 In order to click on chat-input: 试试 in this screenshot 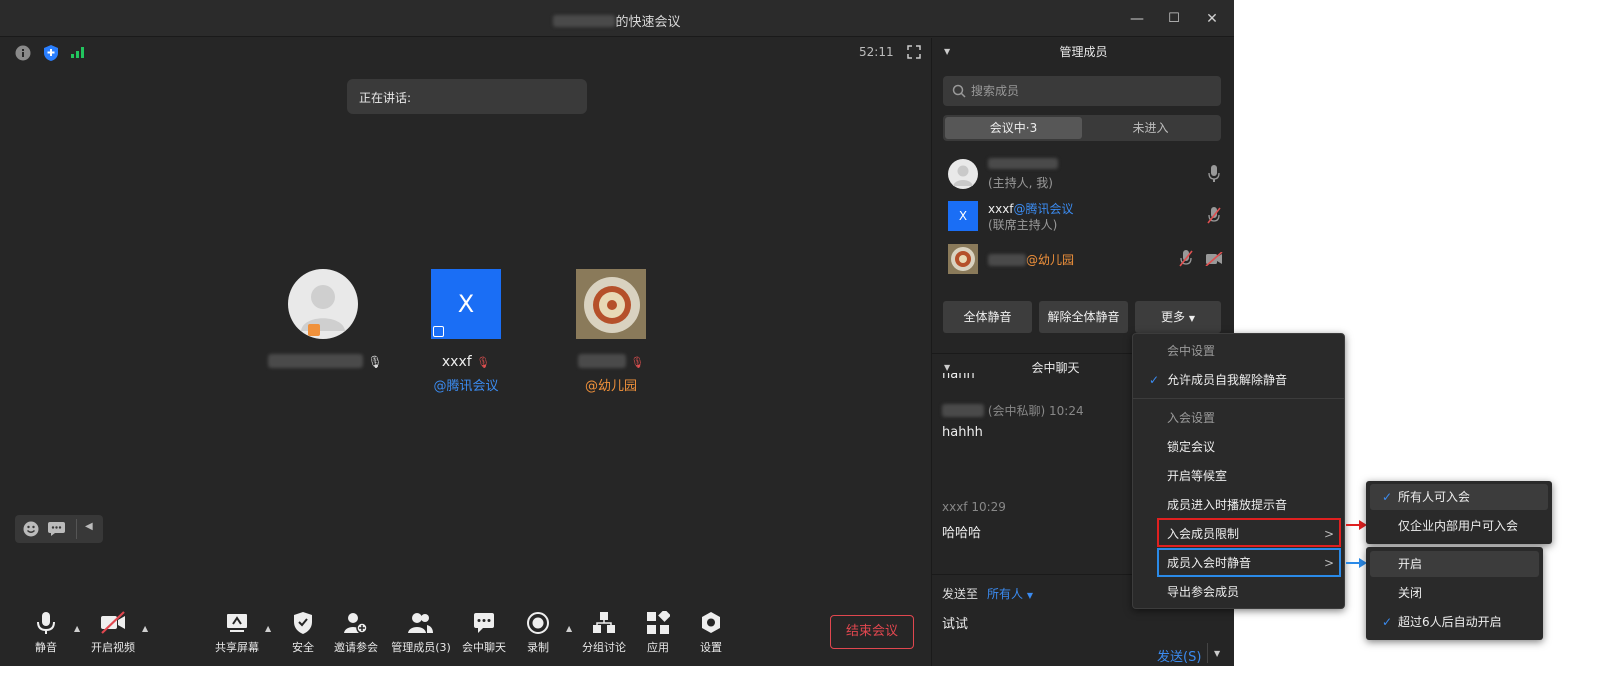, I will do `click(955, 622)`.